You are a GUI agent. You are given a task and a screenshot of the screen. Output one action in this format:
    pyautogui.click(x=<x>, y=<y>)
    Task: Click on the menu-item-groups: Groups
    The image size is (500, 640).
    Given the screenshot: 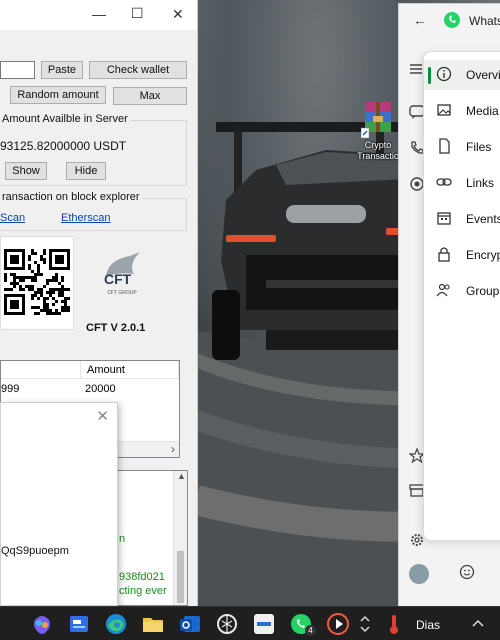 What is the action you would take?
    pyautogui.click(x=462, y=291)
    